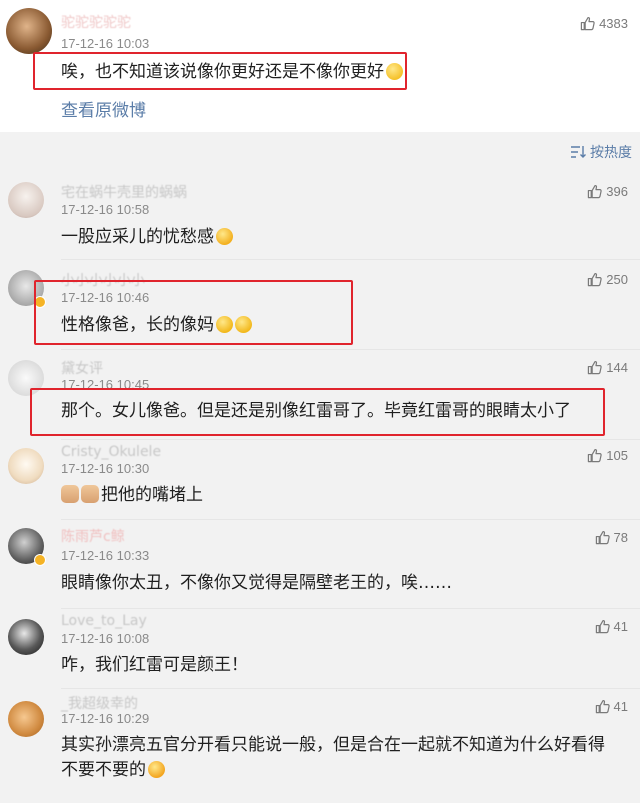  What do you see at coordinates (156, 325) in the screenshot?
I see `comment-text: 性格像爸，长的像妈` at bounding box center [156, 325].